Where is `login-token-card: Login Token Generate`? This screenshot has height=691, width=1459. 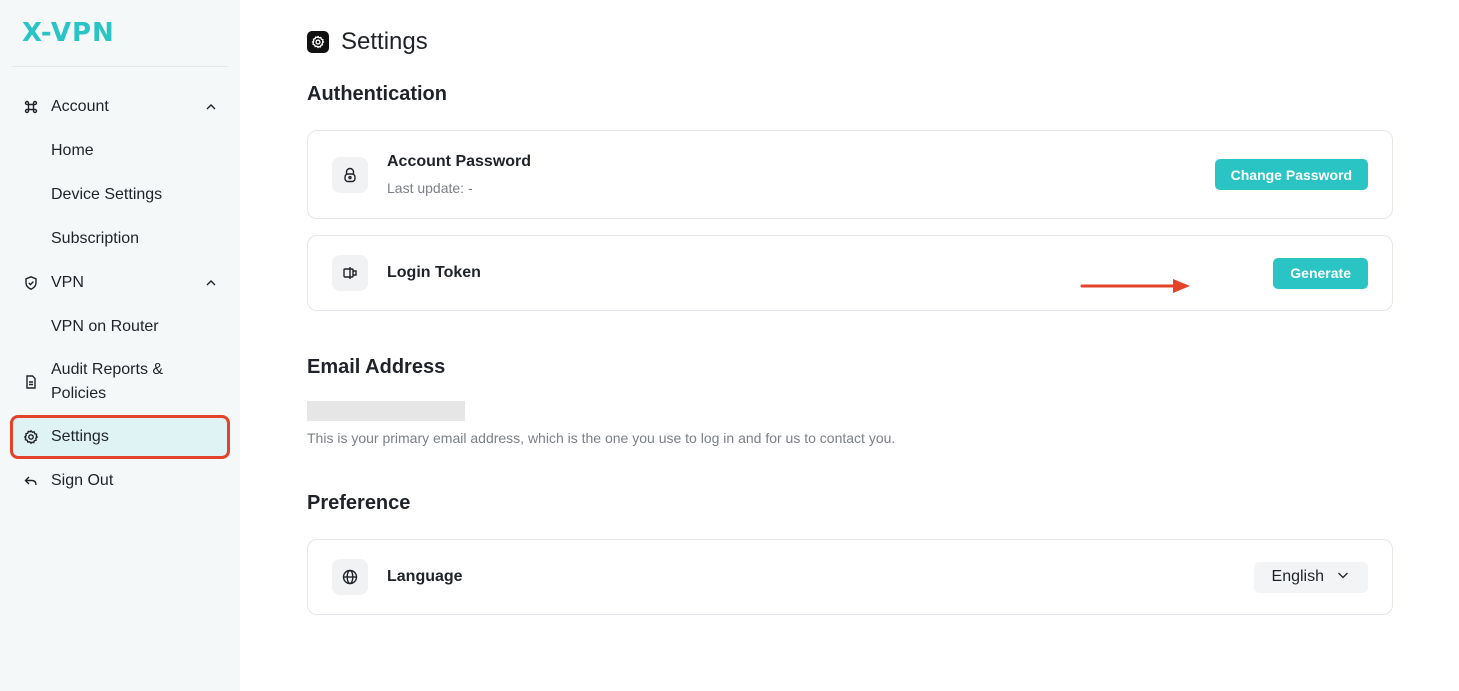
login-token-card: Login Token Generate is located at coordinates (850, 273).